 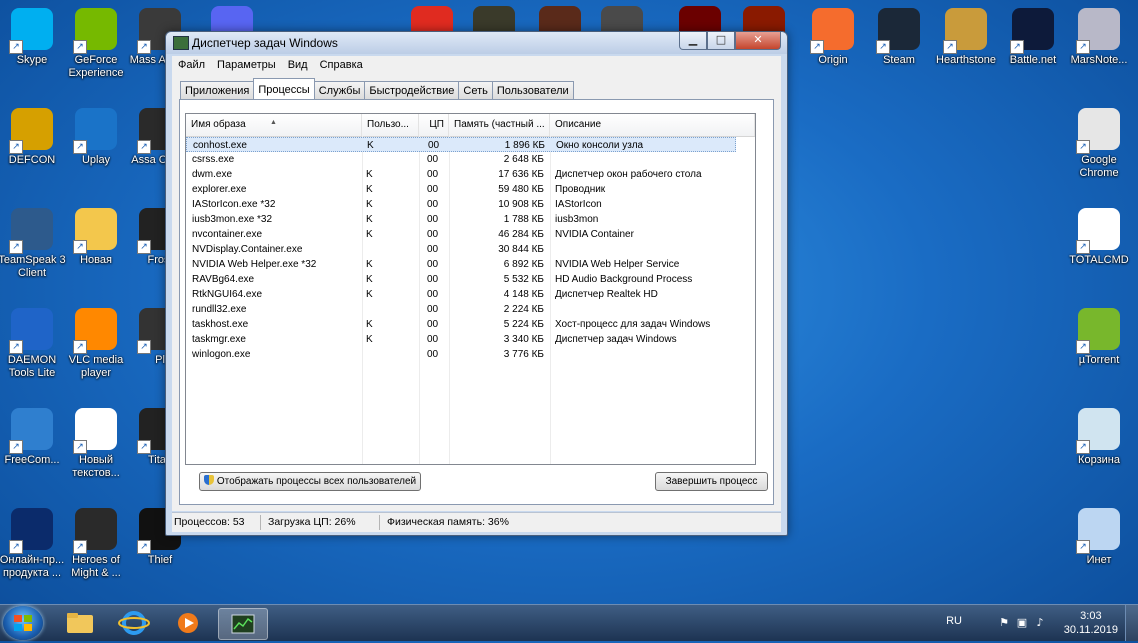 I want to click on taskbar-media-player-button, so click(x=188, y=623).